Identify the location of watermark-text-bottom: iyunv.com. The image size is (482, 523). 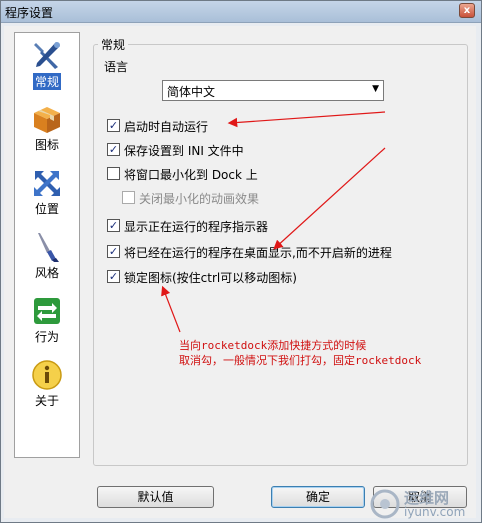
(435, 512).